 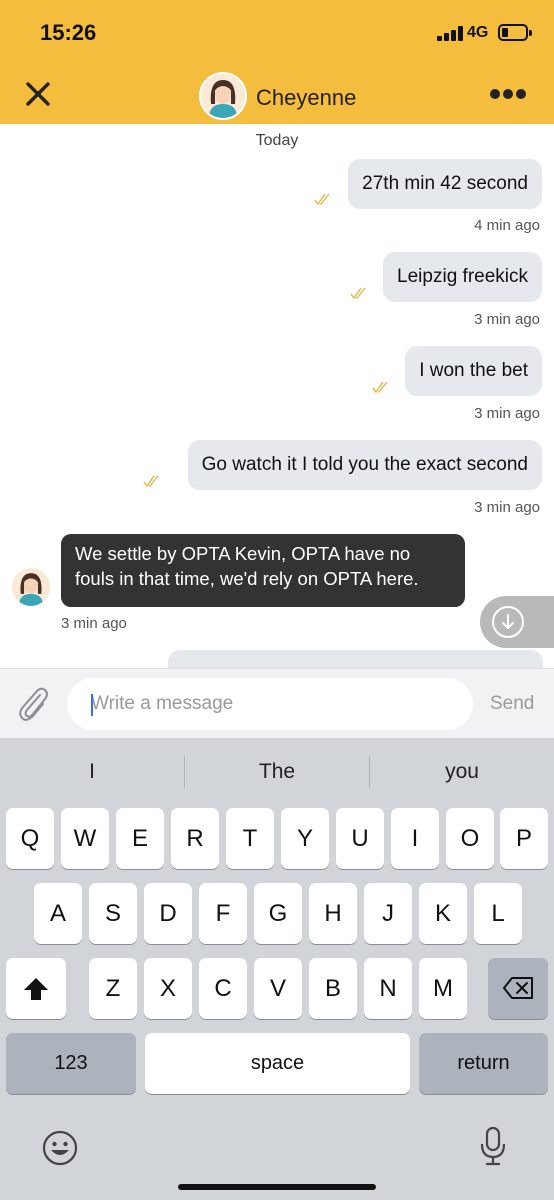 I want to click on backspace-icon, so click(x=518, y=988).